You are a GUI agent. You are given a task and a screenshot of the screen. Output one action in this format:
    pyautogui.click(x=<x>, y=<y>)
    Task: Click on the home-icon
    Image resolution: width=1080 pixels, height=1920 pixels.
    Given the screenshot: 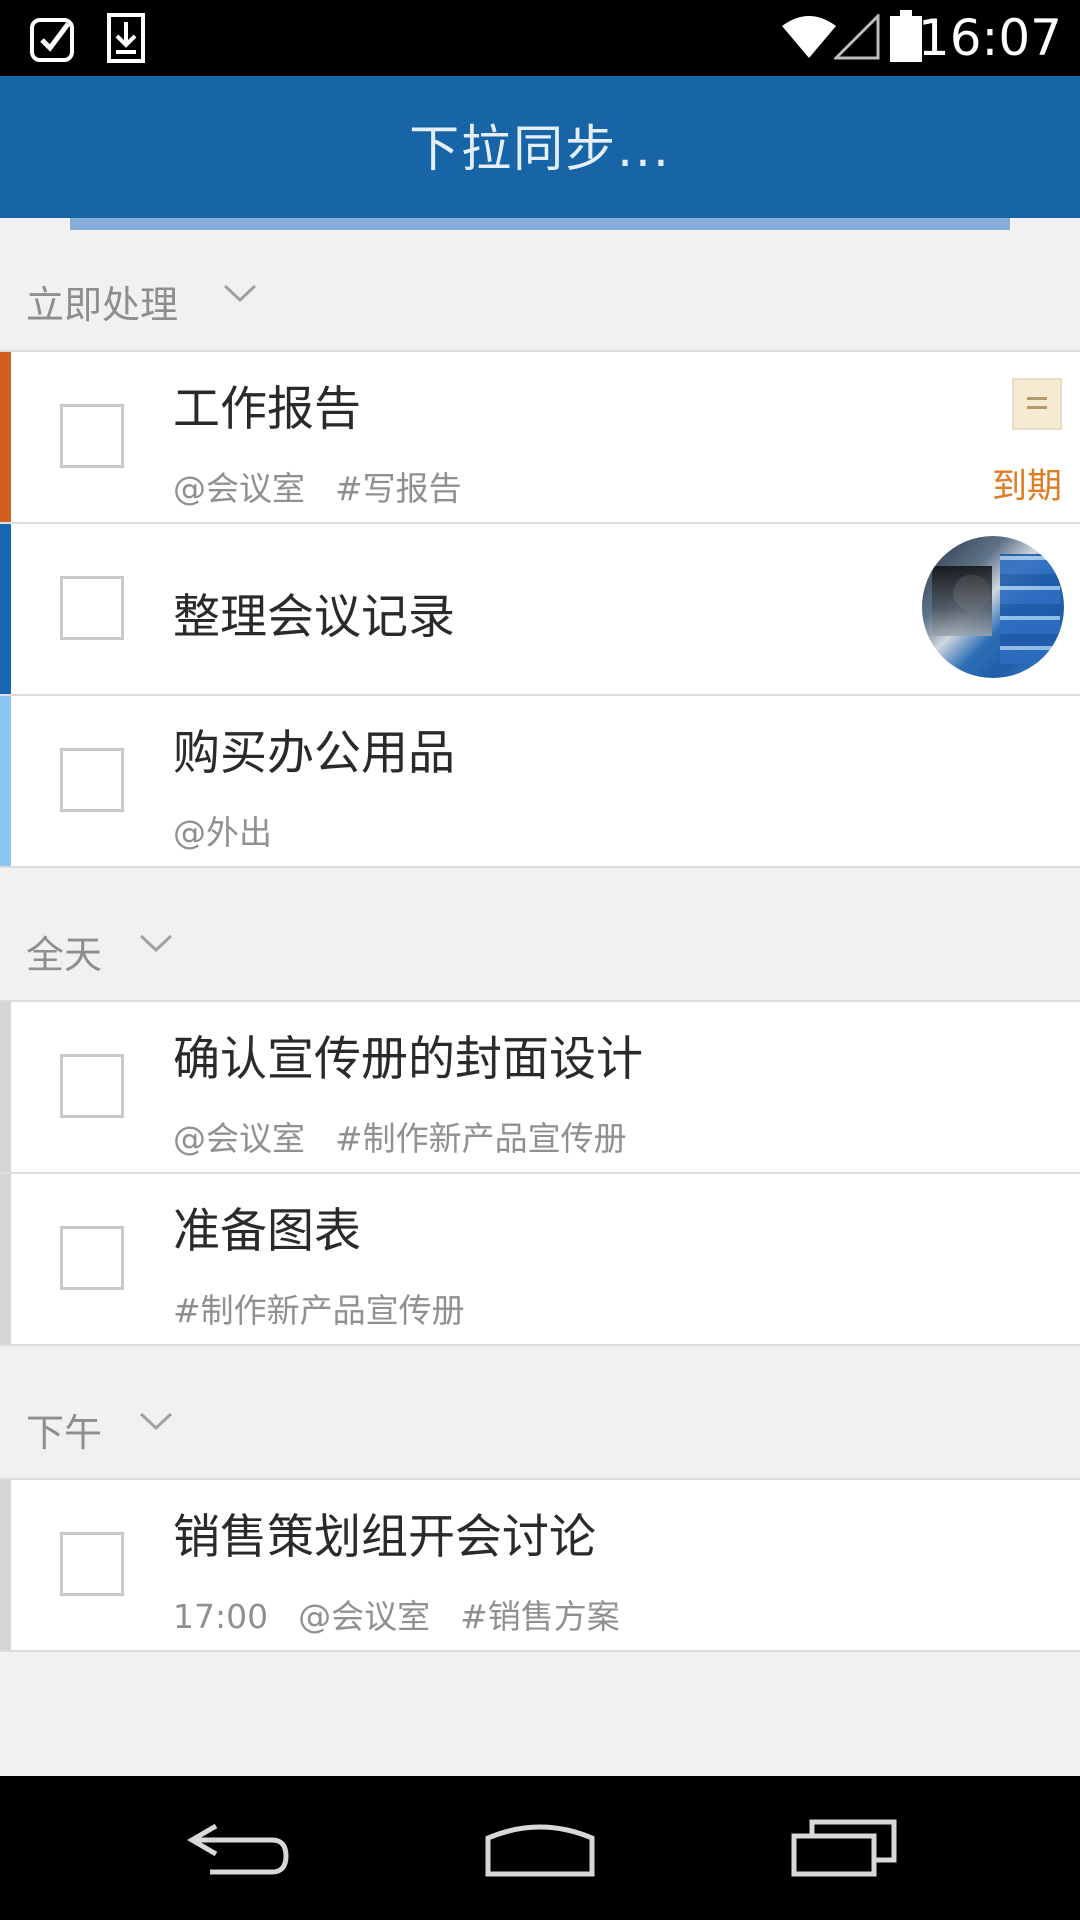 What is the action you would take?
    pyautogui.click(x=540, y=1848)
    